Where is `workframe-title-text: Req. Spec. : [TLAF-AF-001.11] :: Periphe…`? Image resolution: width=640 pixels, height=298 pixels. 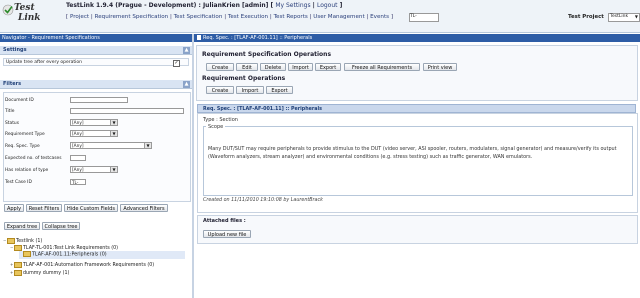
workframe-title-text: Req. Spec. : [TLAF-AF-001.11] :: Periphe… is located at coordinates (258, 38).